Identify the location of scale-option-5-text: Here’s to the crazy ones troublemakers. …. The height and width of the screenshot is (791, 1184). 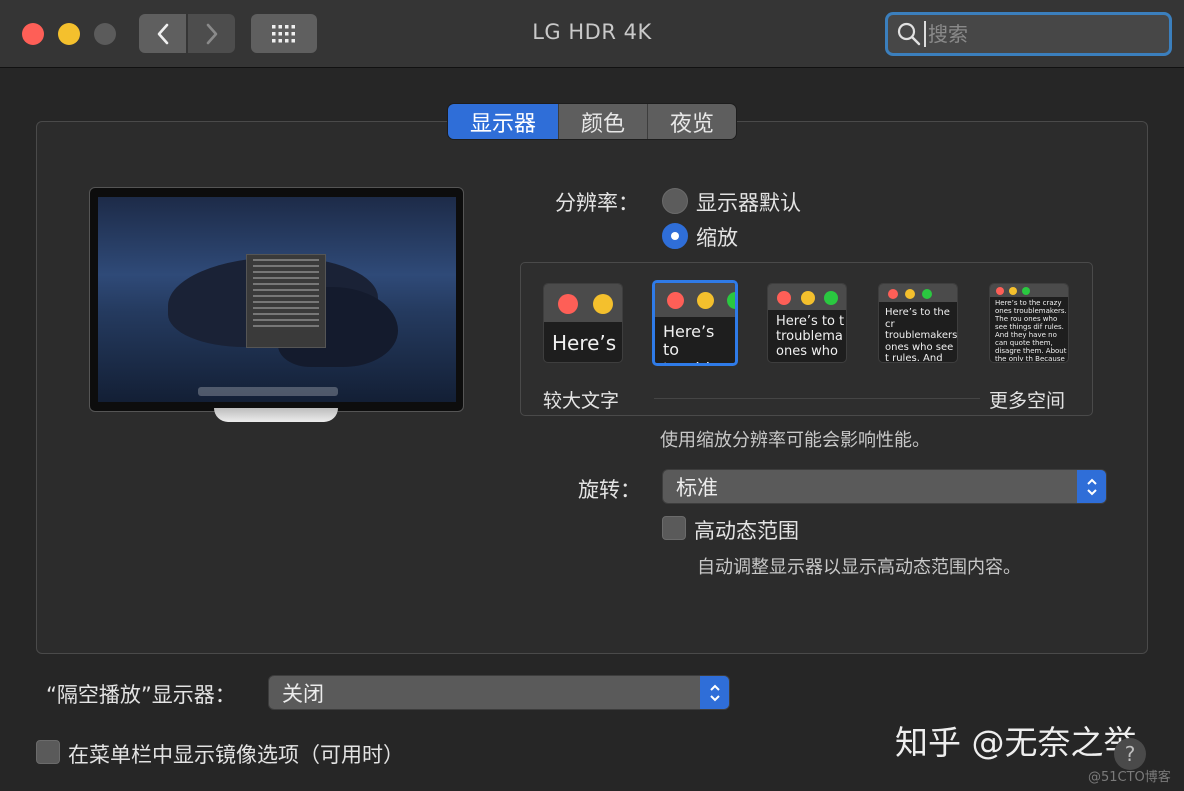
(1031, 330).